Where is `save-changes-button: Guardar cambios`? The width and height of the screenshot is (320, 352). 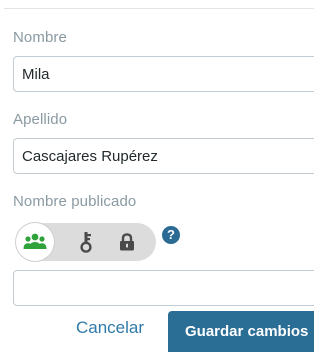
save-changes-button: Guardar cambios is located at coordinates (241, 331).